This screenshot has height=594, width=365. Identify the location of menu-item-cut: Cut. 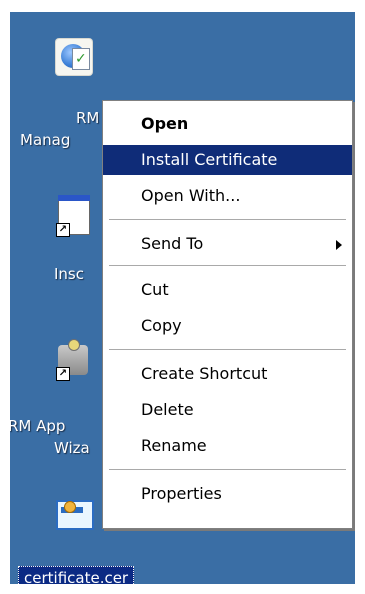
(227, 290).